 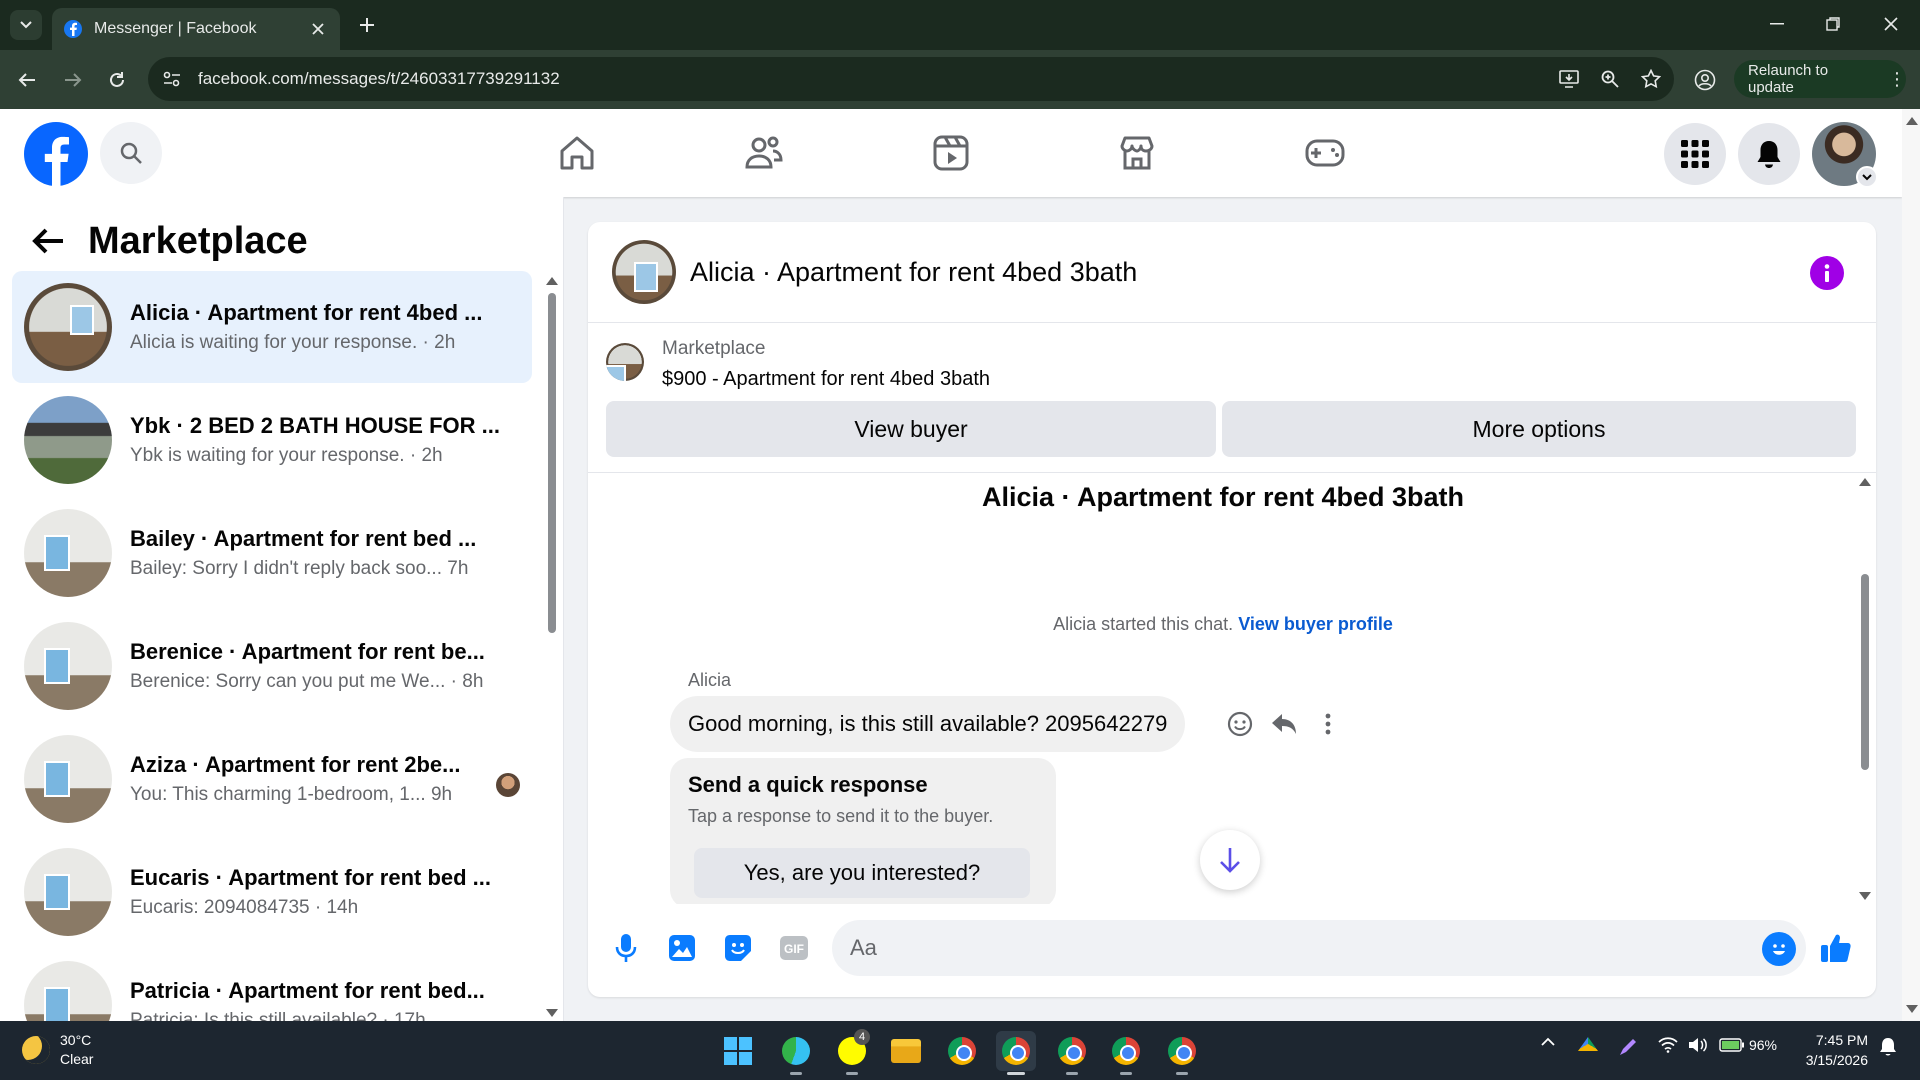 What do you see at coordinates (1769, 154) in the screenshot?
I see `notifications-button` at bounding box center [1769, 154].